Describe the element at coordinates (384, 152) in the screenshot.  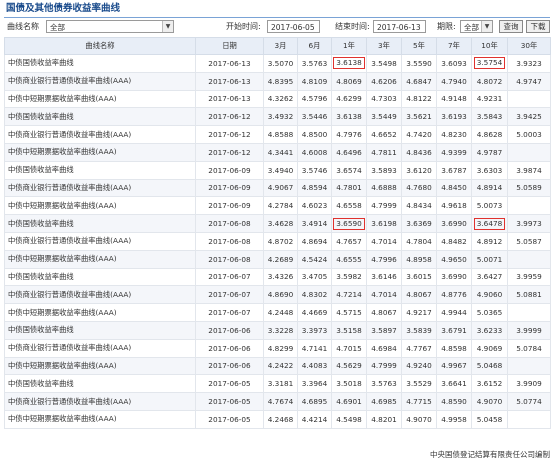
I see `cell-3y: 4.7811` at that location.